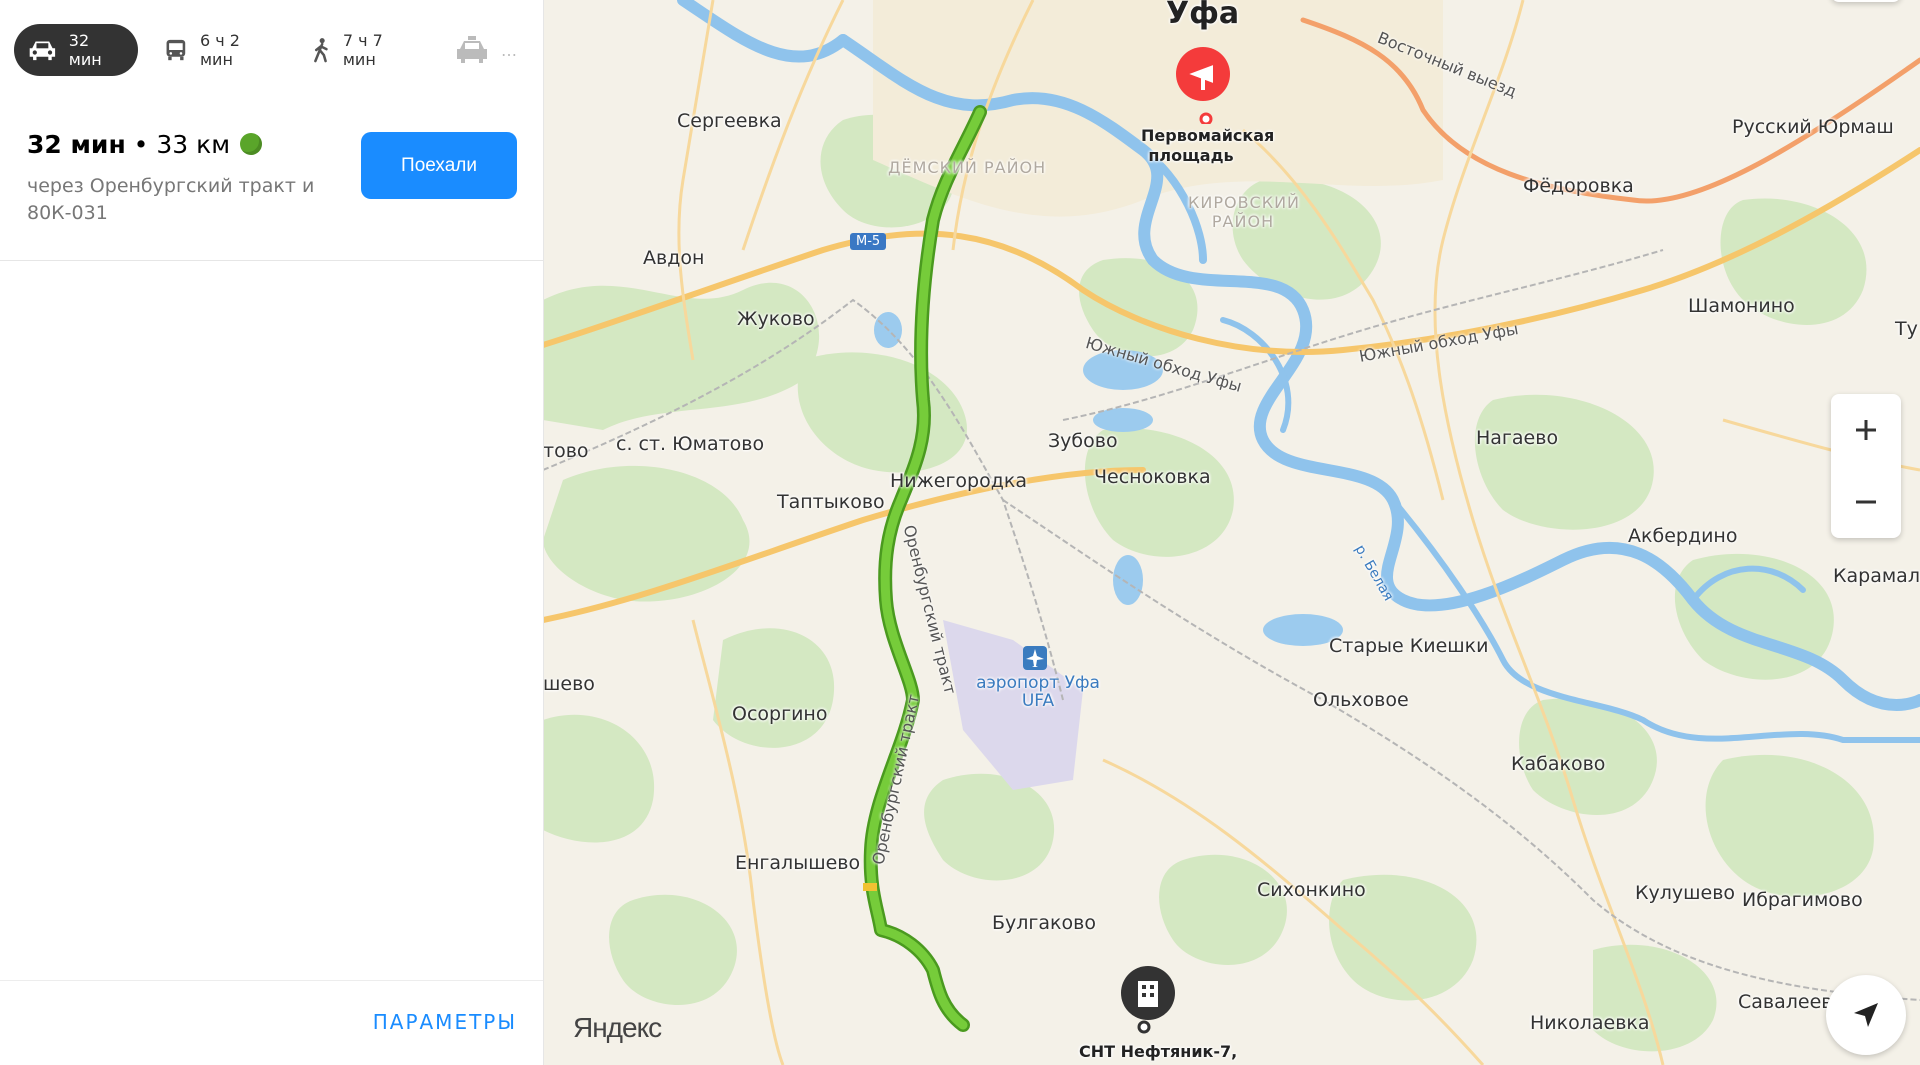  I want to click on highway-shield: М-5, so click(868, 241).